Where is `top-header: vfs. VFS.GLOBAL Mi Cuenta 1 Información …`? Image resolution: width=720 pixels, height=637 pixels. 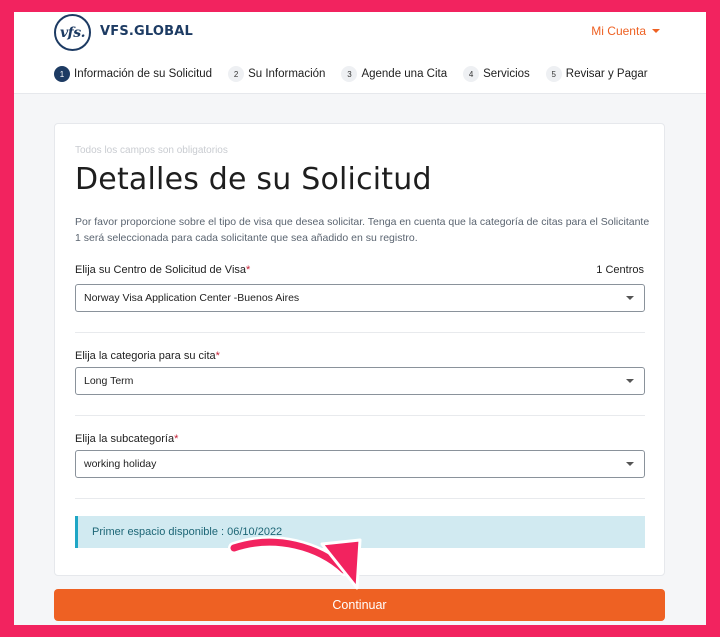
top-header: vfs. VFS.GLOBAL Mi Cuenta 1 Información … is located at coordinates (360, 53).